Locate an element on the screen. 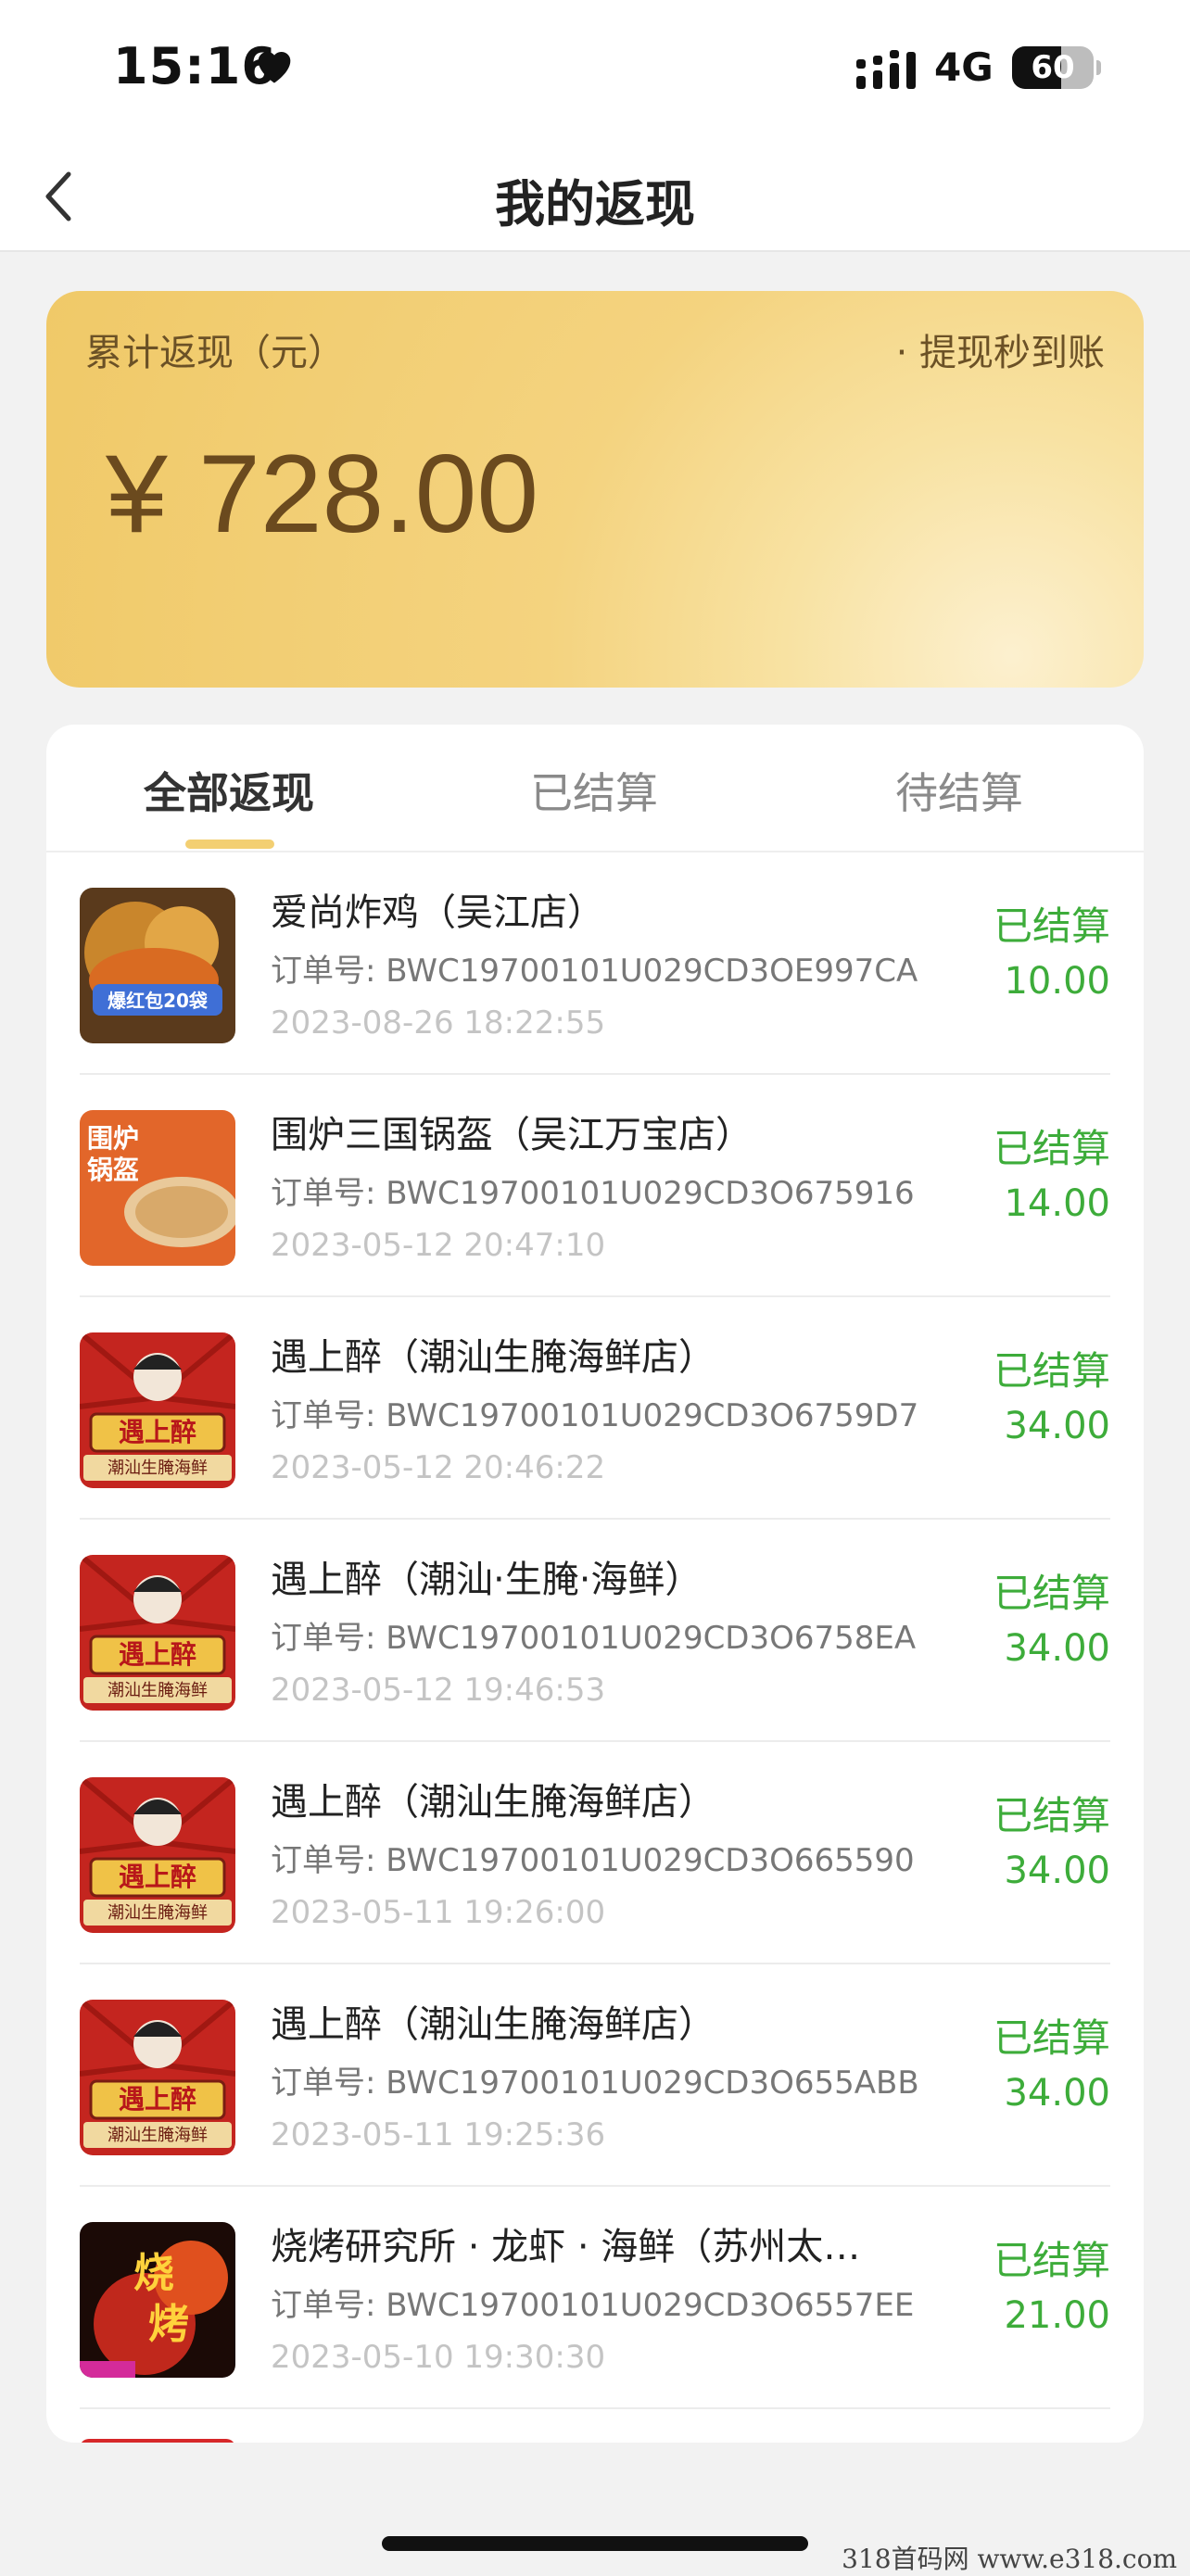  store-name: 爱尚炸鸡（吴江店） is located at coordinates (437, 912).